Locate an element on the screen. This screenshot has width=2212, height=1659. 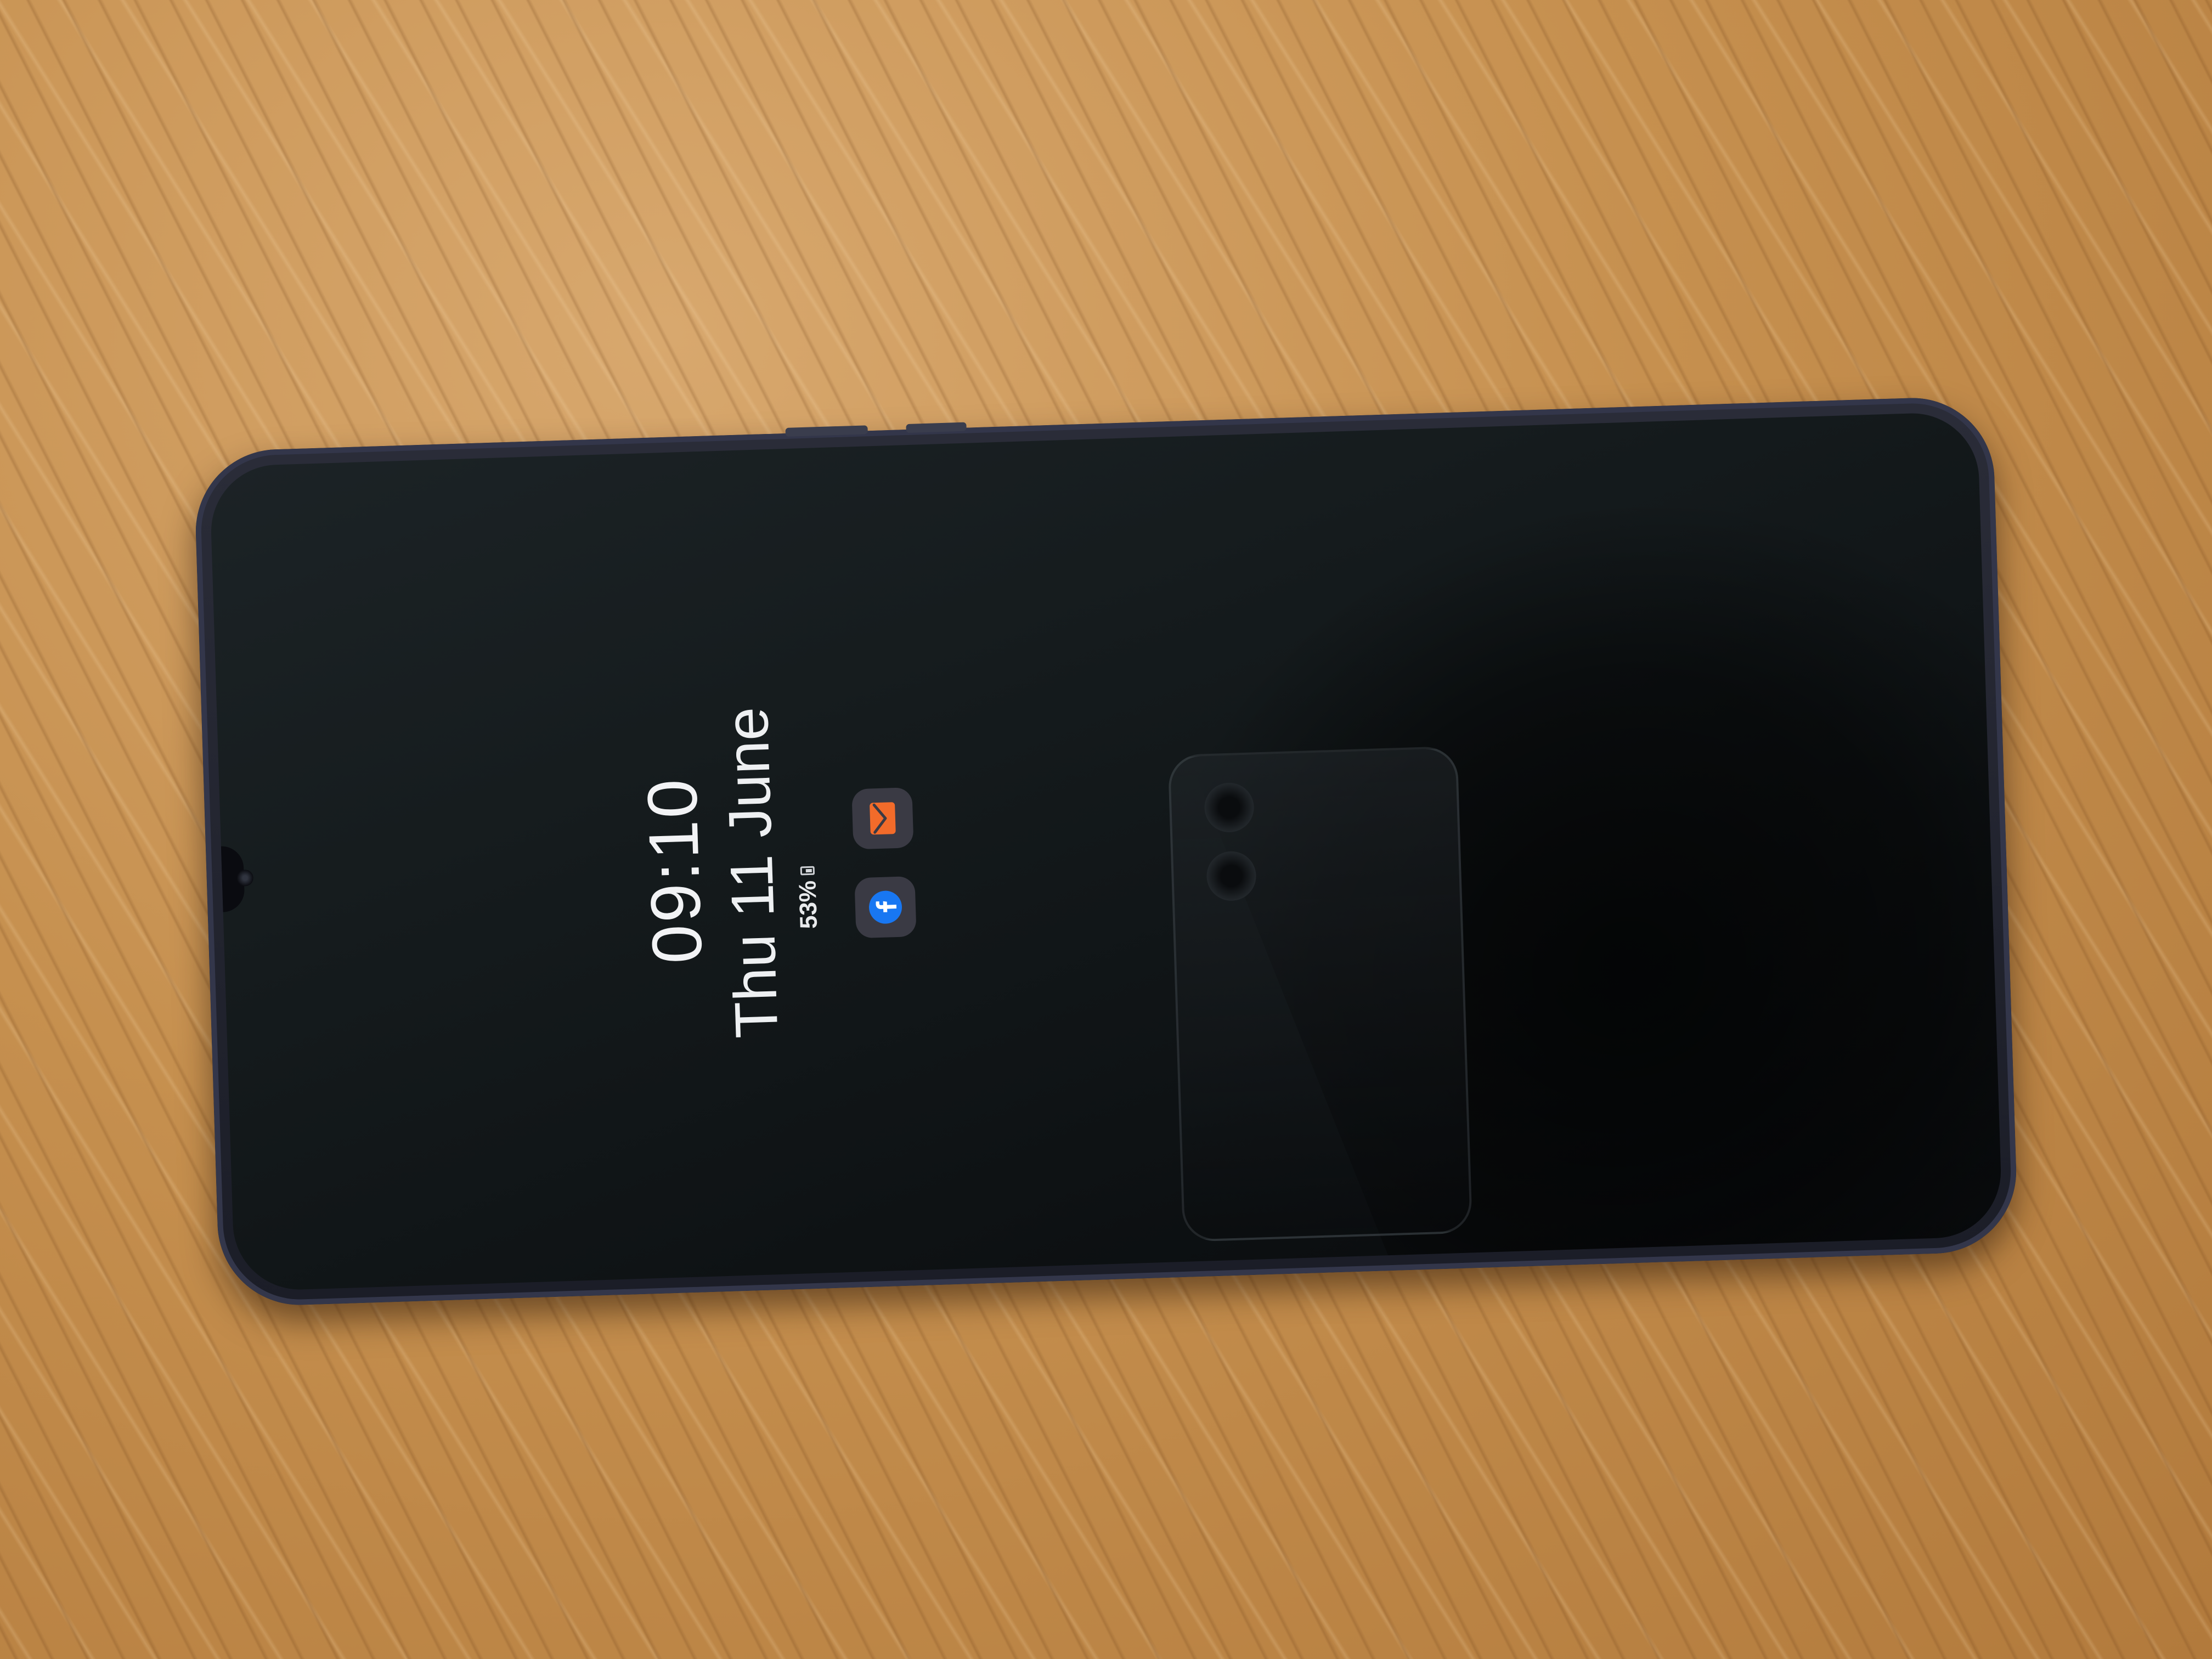
facebook-icon is located at coordinates (885, 907).